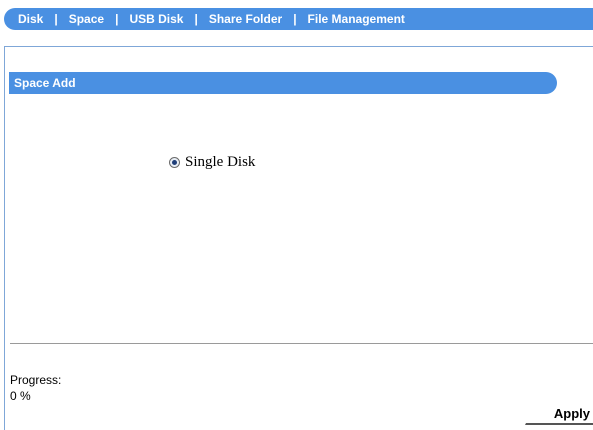 The width and height of the screenshot is (593, 430). I want to click on section-header: Space Add, so click(283, 83).